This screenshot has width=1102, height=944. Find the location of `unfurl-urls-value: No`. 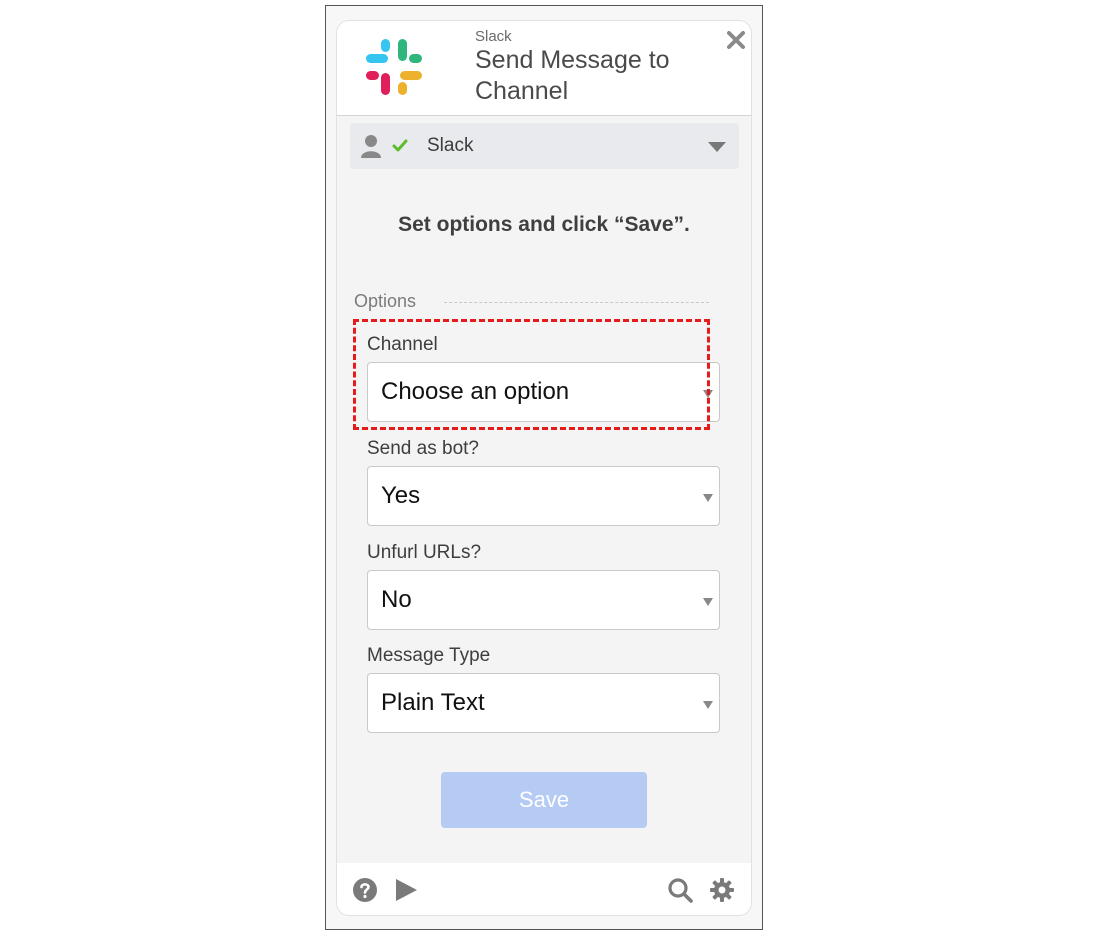

unfurl-urls-value: No is located at coordinates (396, 599).